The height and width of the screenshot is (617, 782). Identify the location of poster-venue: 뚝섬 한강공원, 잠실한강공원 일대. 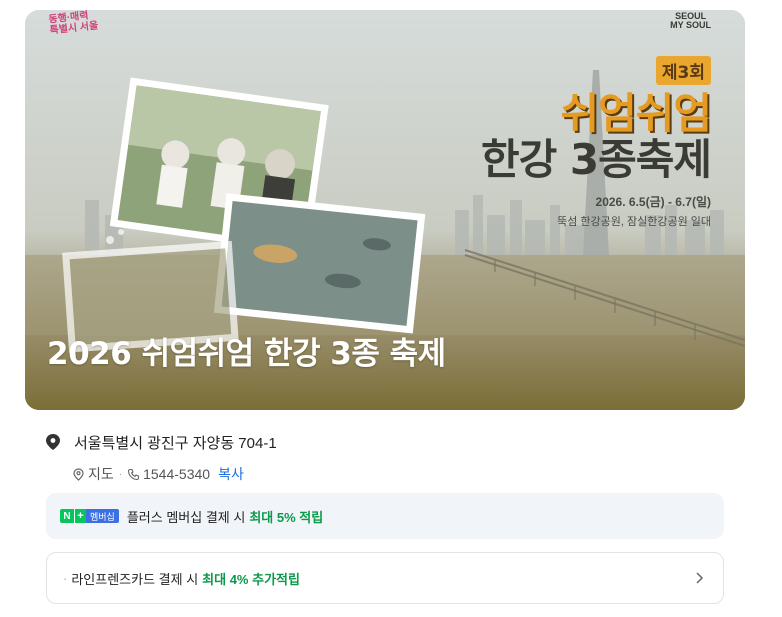
(634, 221).